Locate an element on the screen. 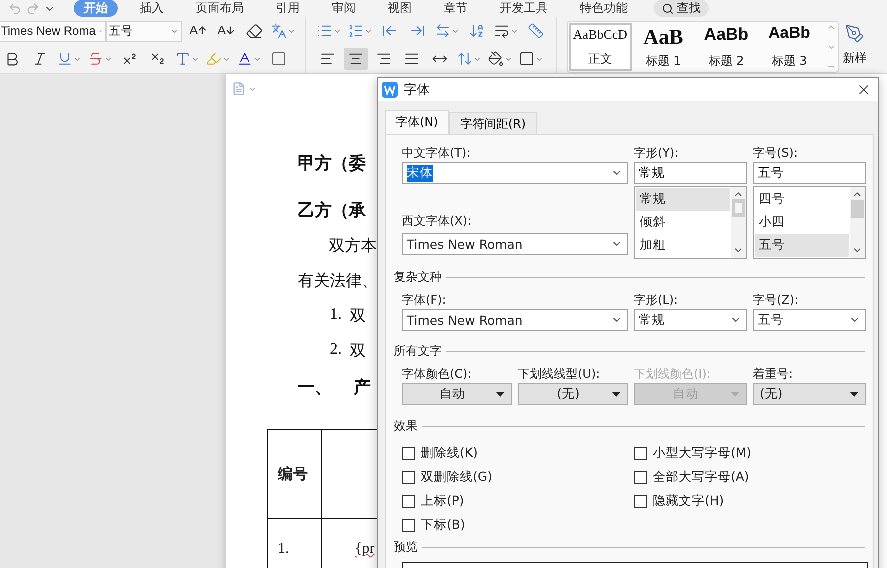  paragraph-text: 甲方（委 is located at coordinates (332, 164).